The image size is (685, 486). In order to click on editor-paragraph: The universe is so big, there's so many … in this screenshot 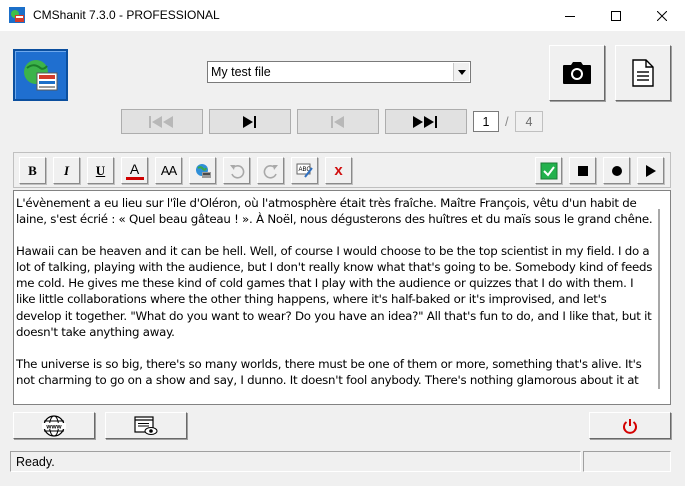, I will do `click(329, 371)`.